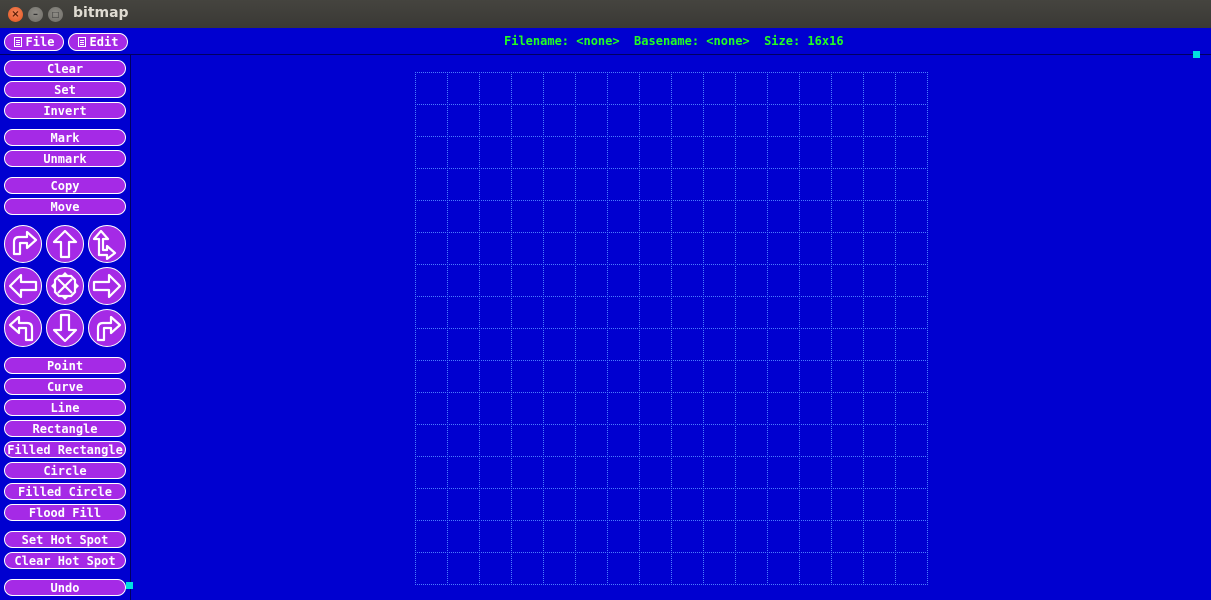 The image size is (1211, 600). Describe the element at coordinates (55, 14) in the screenshot. I see `maximize-window-button: □` at that location.